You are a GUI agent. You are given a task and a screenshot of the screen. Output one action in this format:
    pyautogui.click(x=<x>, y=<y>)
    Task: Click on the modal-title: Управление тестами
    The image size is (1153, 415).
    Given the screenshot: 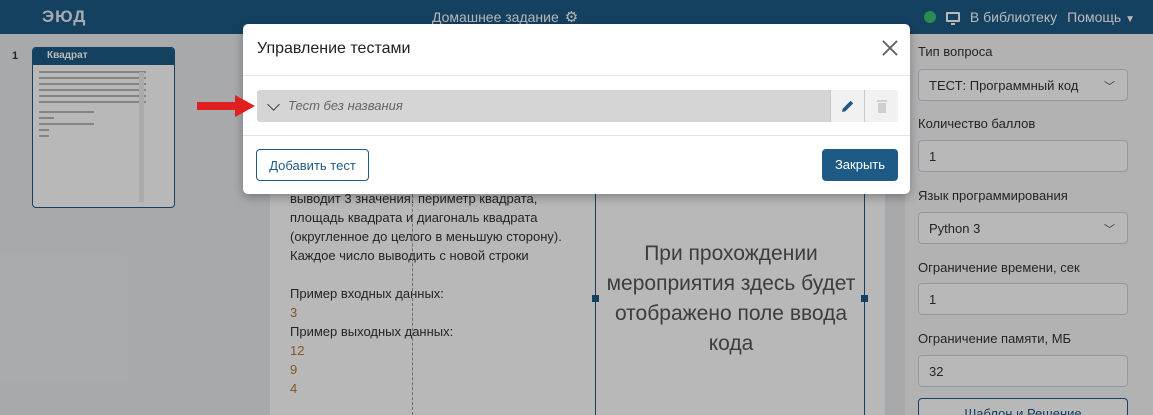 What is the action you would take?
    pyautogui.click(x=334, y=48)
    